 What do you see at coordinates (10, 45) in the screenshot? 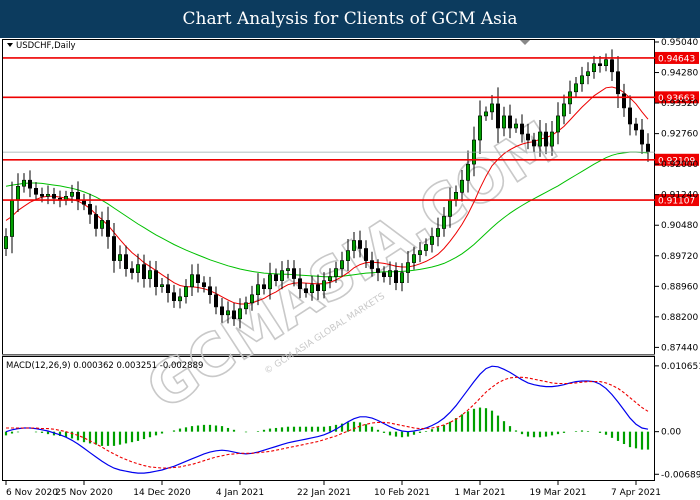
I see `dropdown-triangle-icon` at bounding box center [10, 45].